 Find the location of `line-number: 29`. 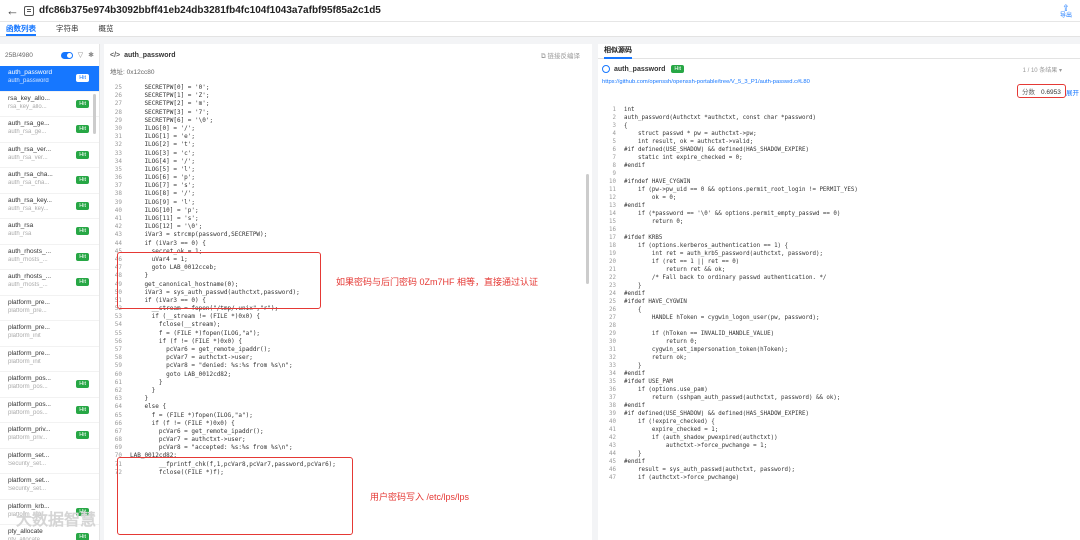

line-number: 29 is located at coordinates (118, 120).